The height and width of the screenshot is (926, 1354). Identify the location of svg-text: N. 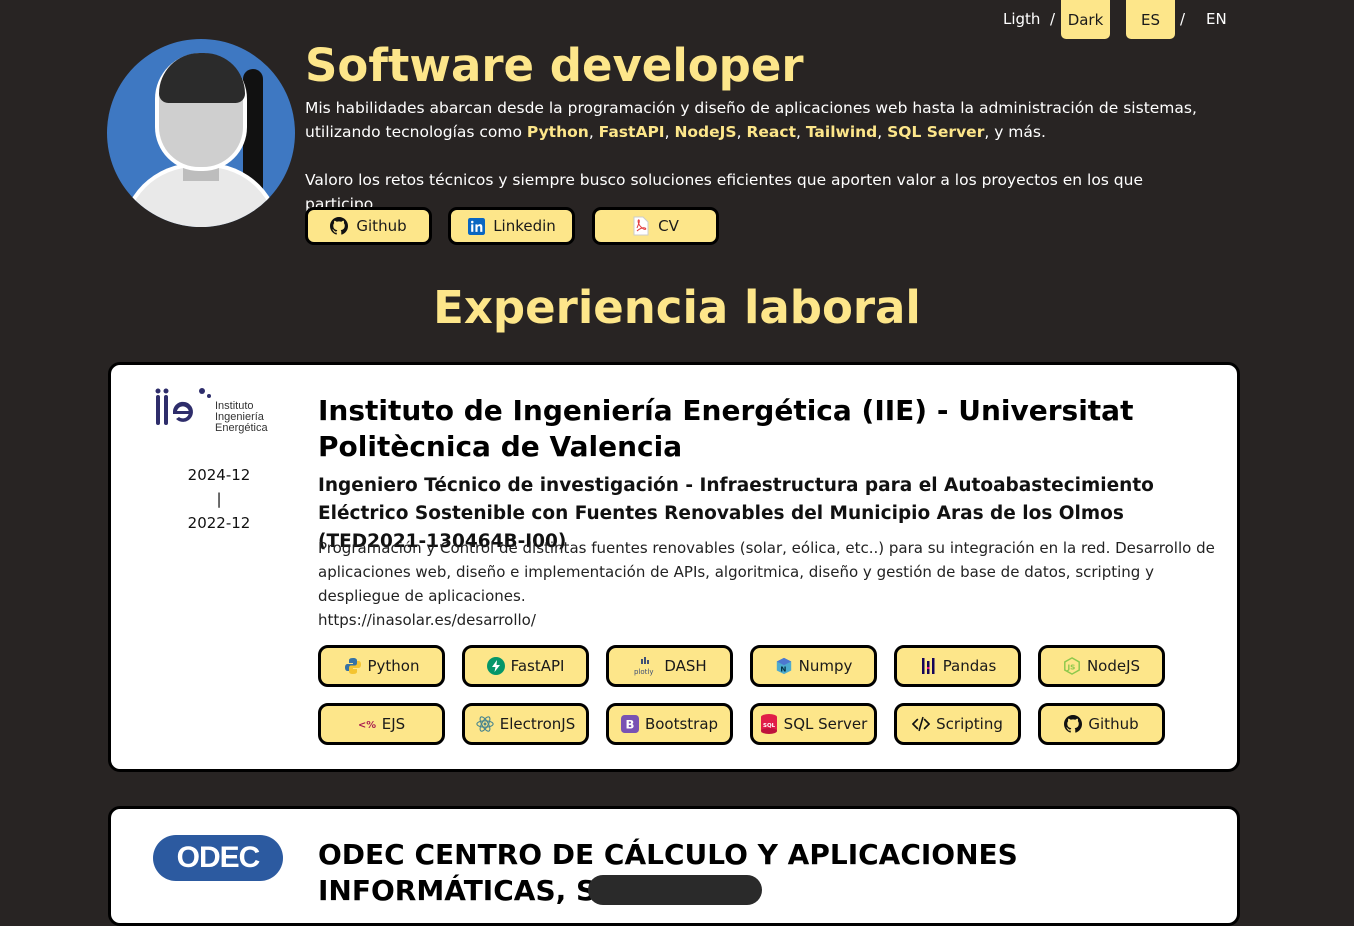
(783, 668).